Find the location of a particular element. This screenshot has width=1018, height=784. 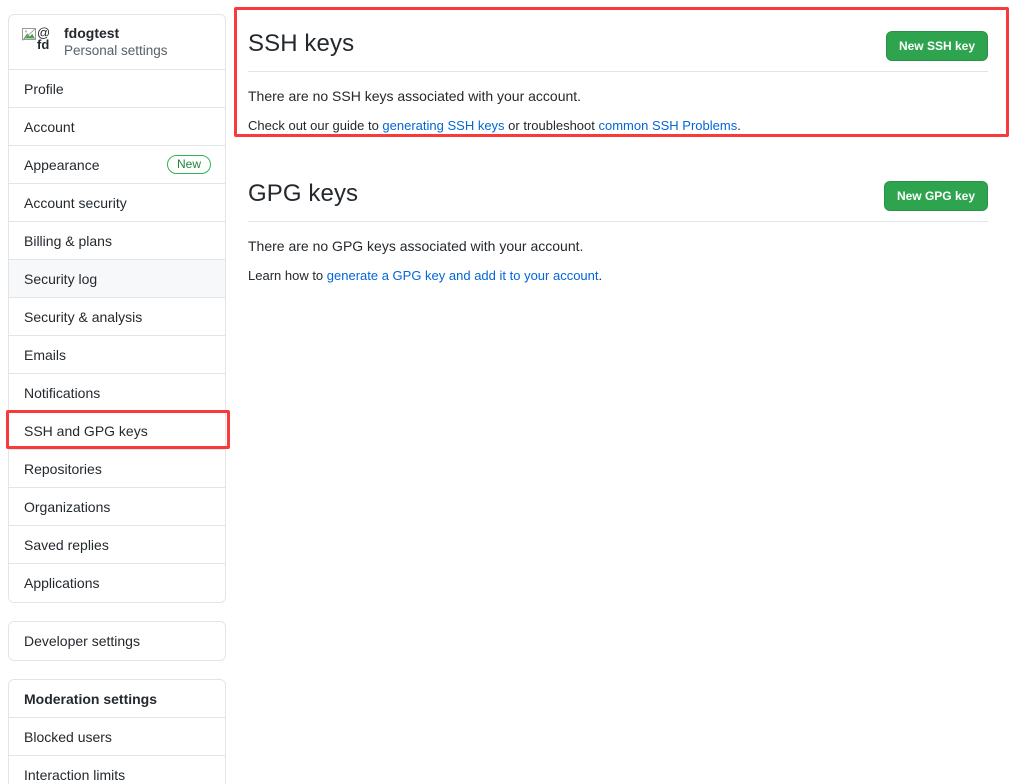

sidebar-item-security-log: Security log is located at coordinates (117, 279).